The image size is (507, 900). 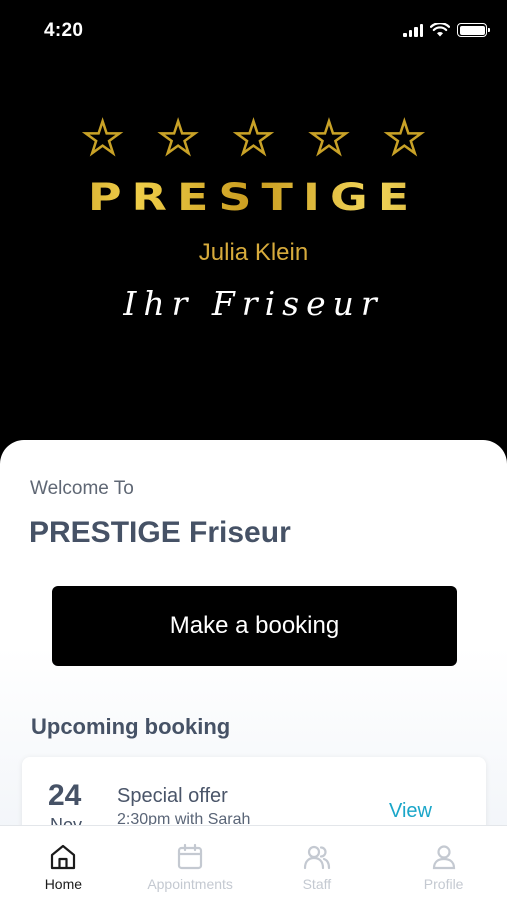 I want to click on profile-icon, so click(x=443, y=857).